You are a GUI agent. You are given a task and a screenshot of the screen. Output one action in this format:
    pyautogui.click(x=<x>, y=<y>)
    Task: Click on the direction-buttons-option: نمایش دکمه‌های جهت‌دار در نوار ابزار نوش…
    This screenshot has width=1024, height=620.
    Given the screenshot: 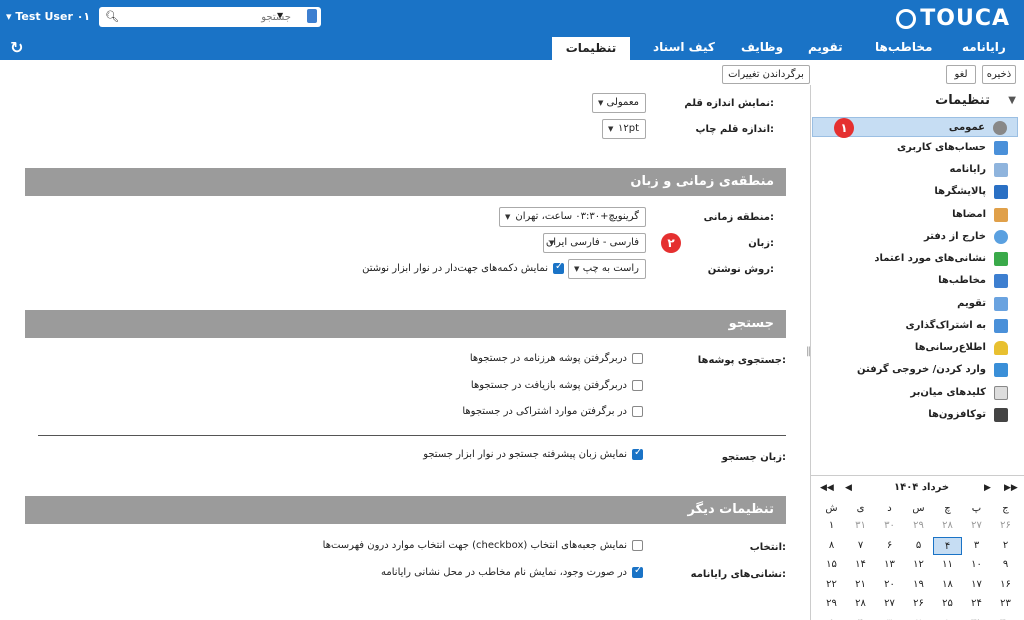 What is the action you would take?
    pyautogui.click(x=455, y=268)
    